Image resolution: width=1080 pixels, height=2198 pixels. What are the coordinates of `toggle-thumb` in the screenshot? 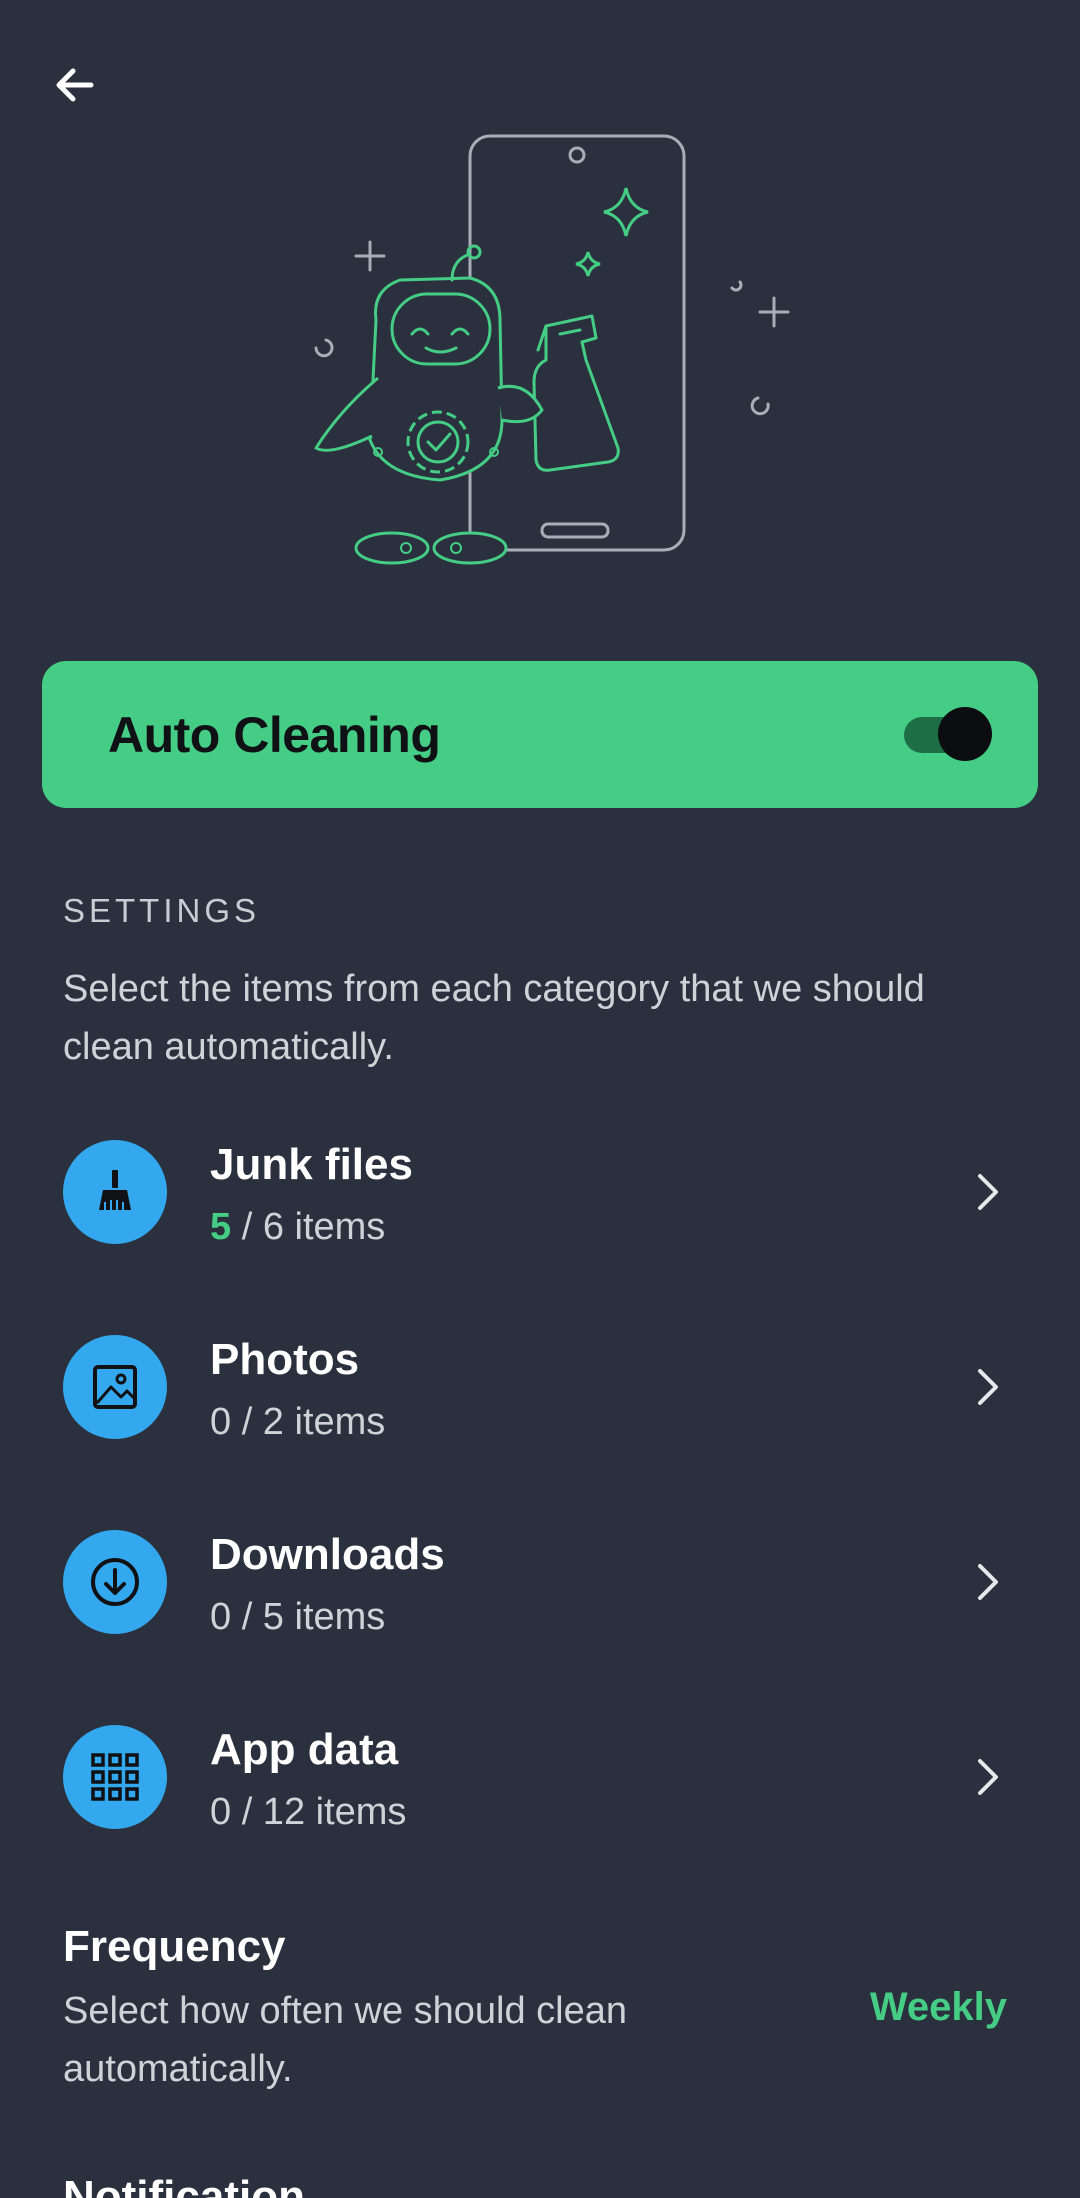 It's located at (965, 733).